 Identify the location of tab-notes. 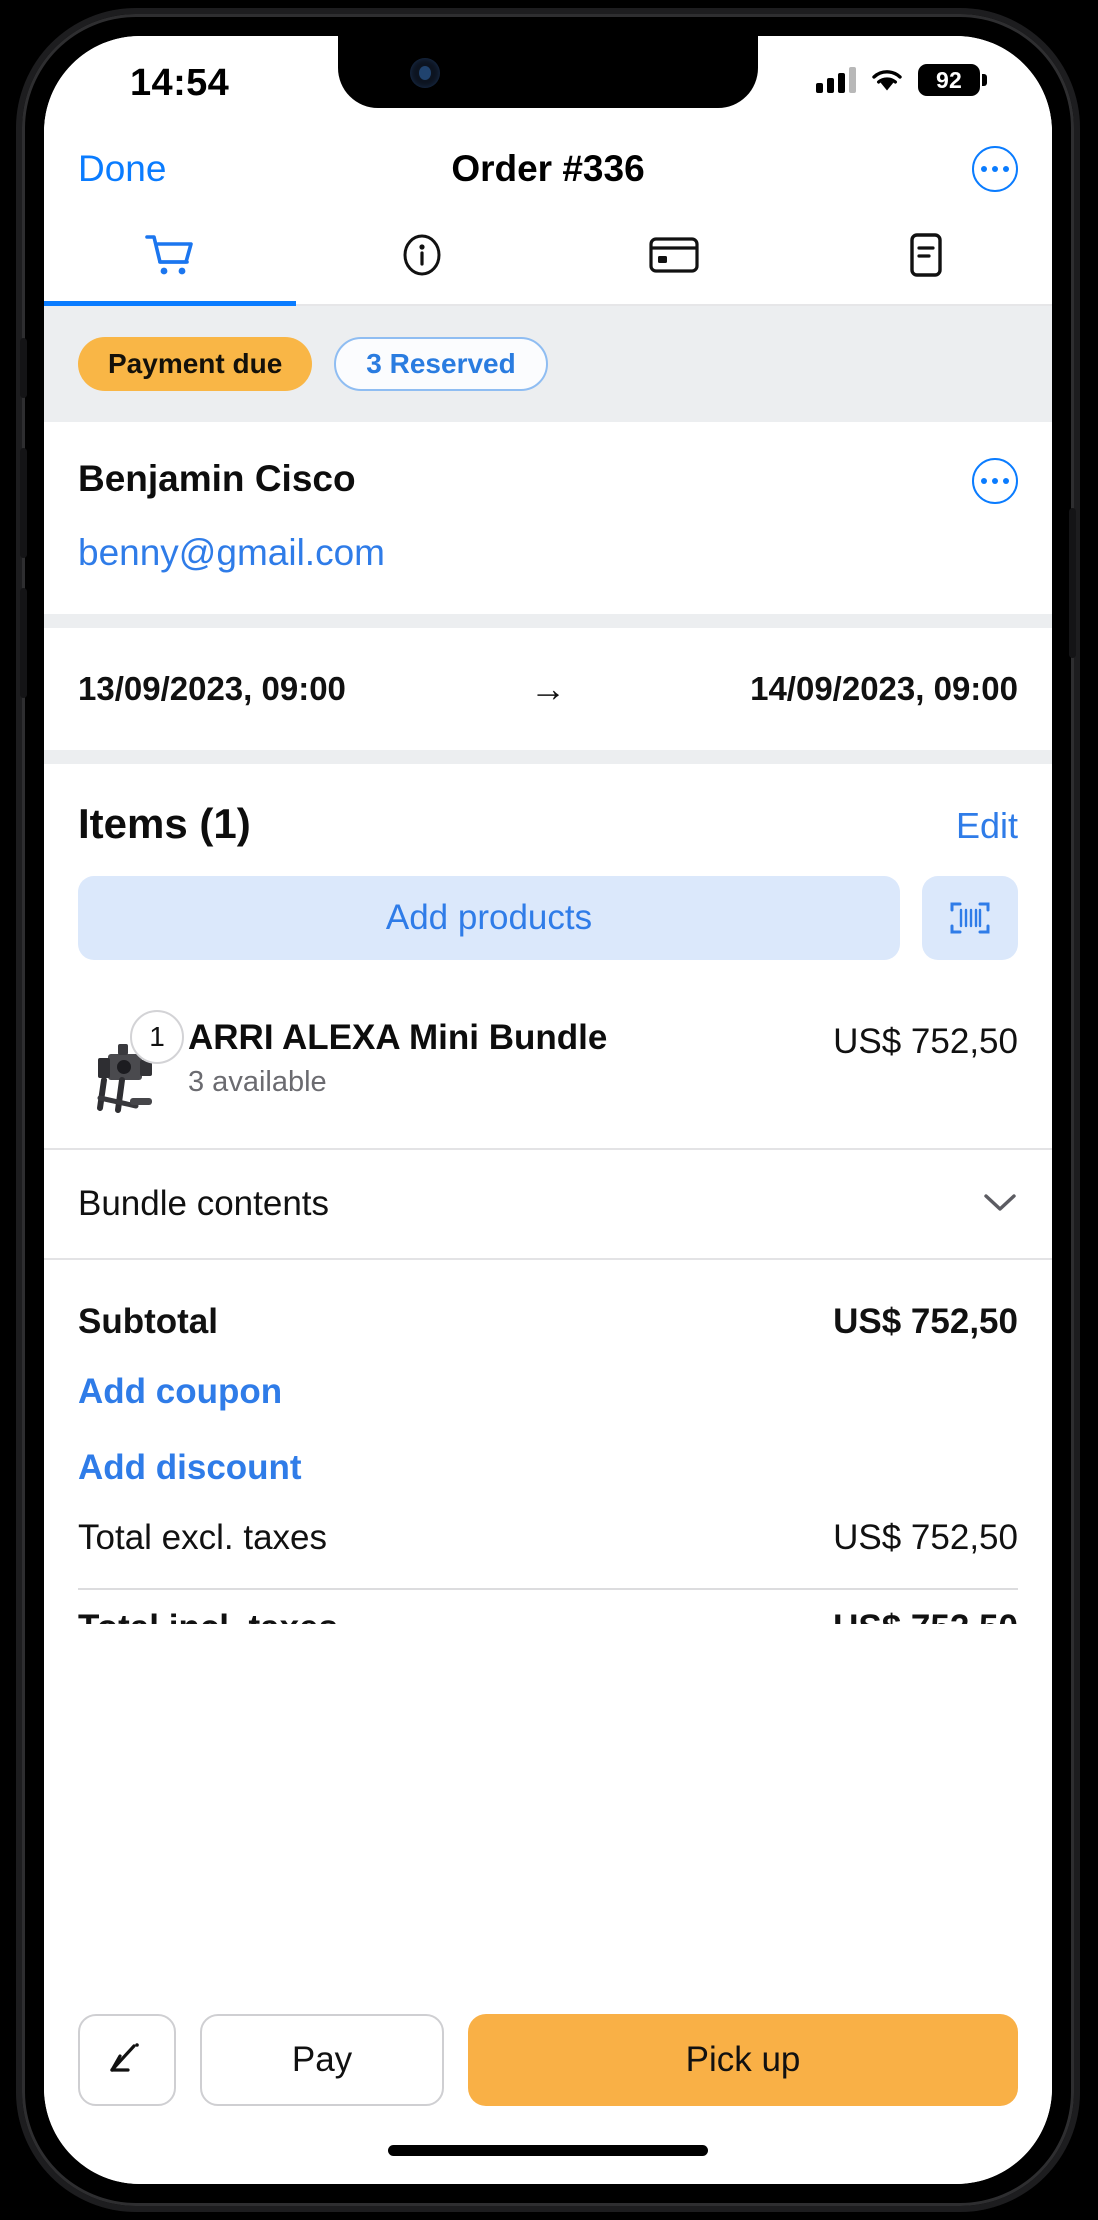
(926, 257).